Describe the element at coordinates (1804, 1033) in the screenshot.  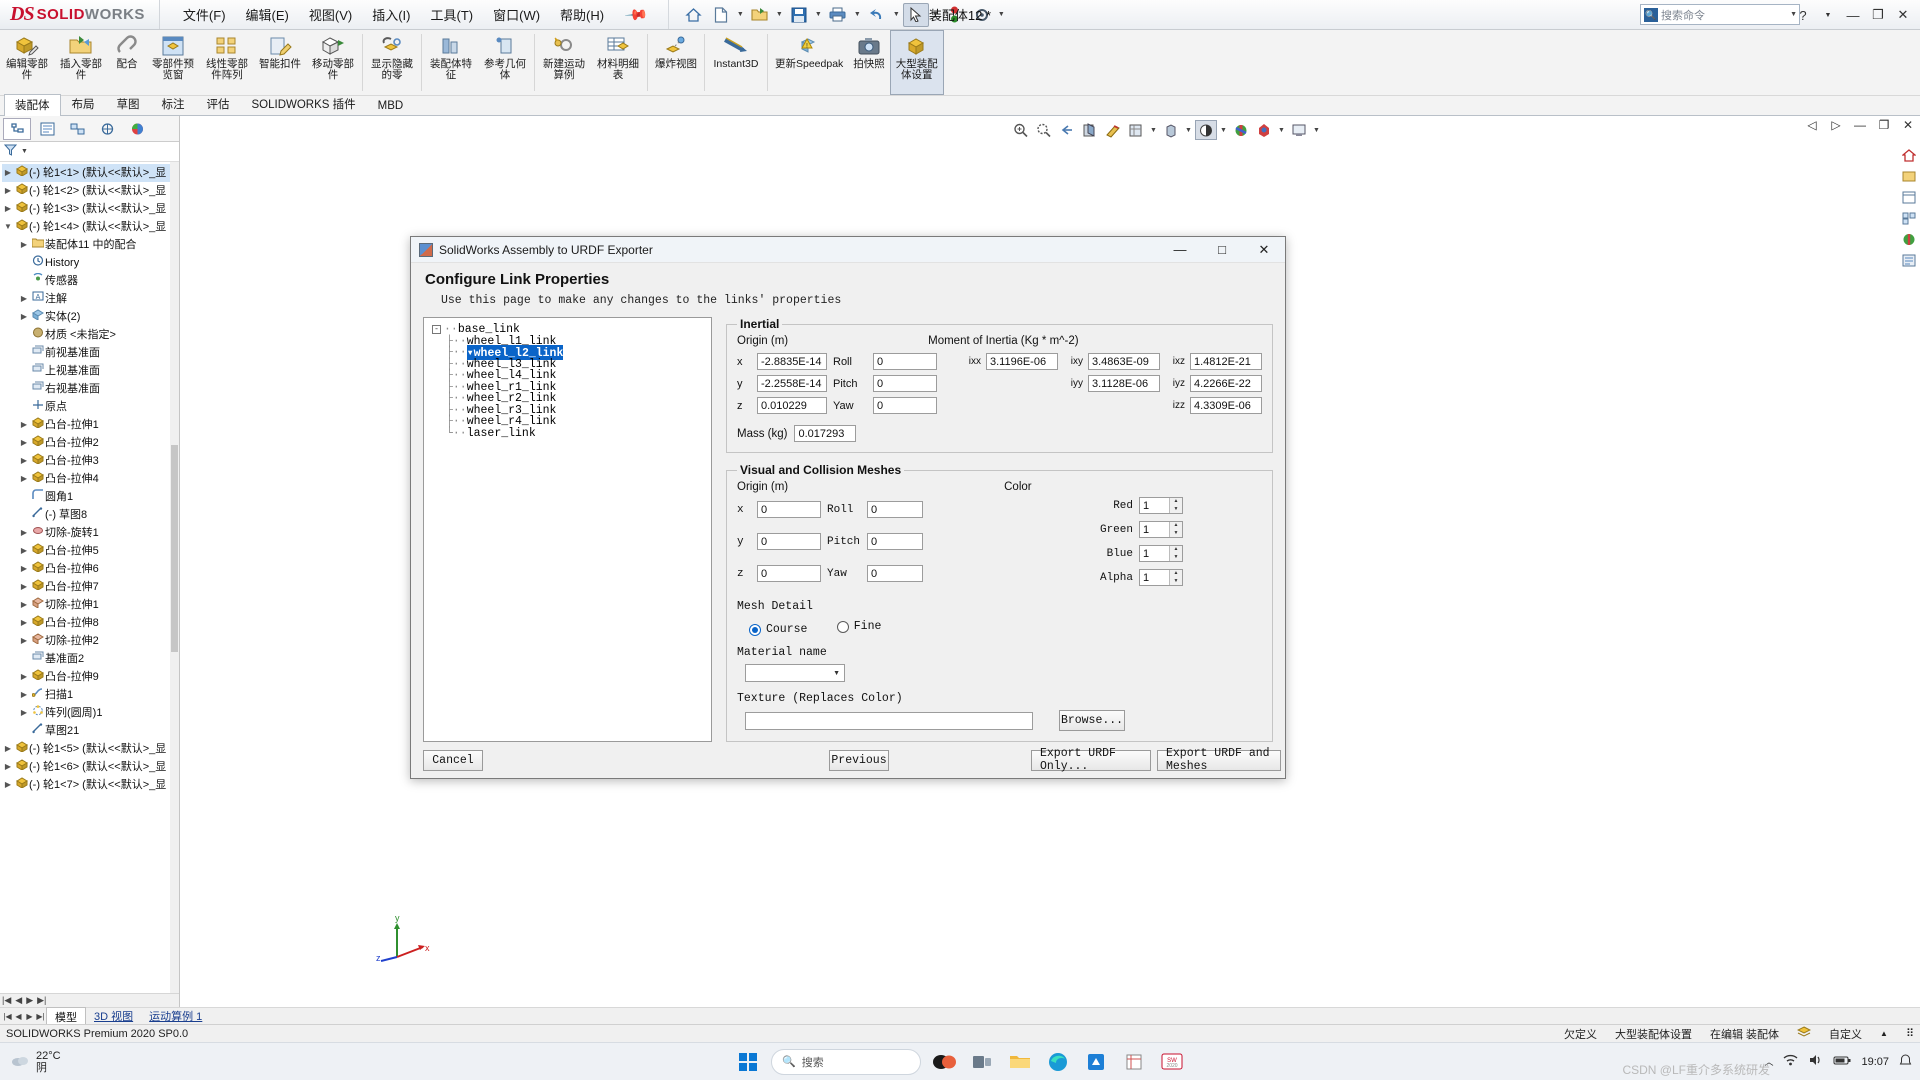
I see `status-layer-icon` at that location.